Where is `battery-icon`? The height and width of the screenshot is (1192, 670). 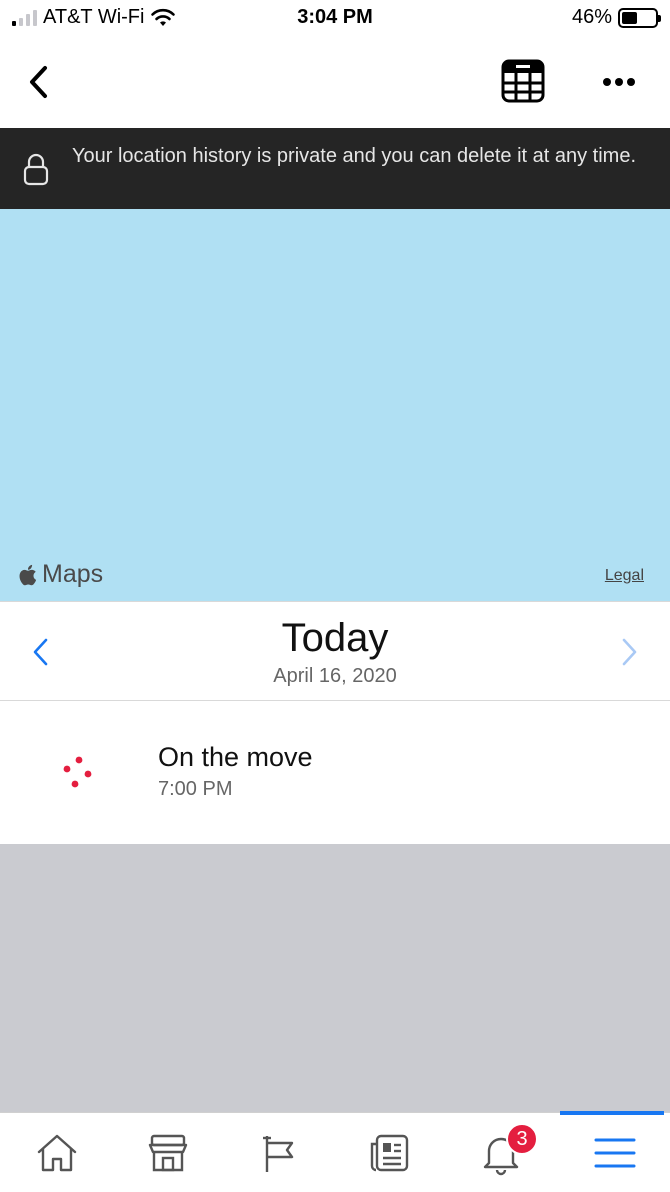
battery-icon is located at coordinates (639, 17).